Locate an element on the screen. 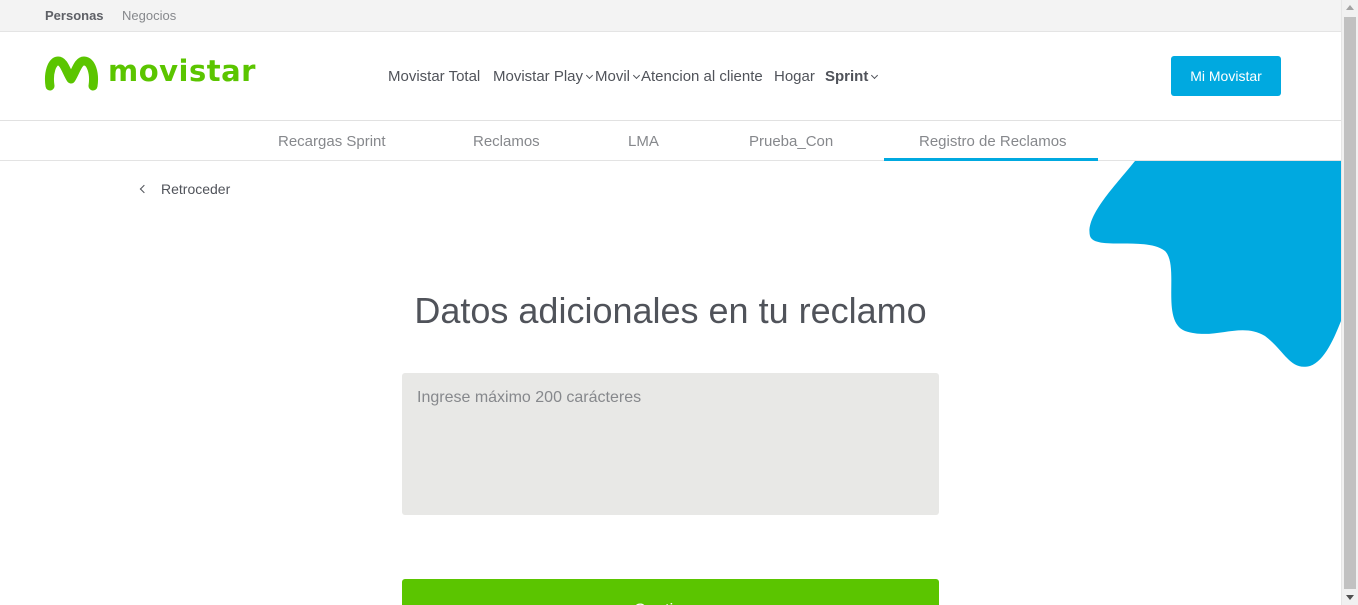 The width and height of the screenshot is (1358, 605). nav-movistar-play: Movistar Play is located at coordinates (543, 76).